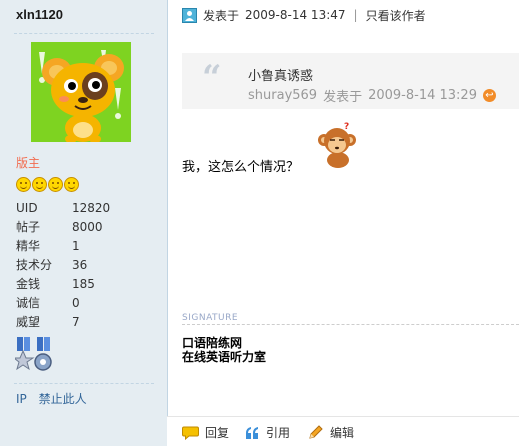 Image resolution: width=519 pixels, height=447 pixels. What do you see at coordinates (86, 321) in the screenshot?
I see `stat-row: 威望 7` at bounding box center [86, 321].